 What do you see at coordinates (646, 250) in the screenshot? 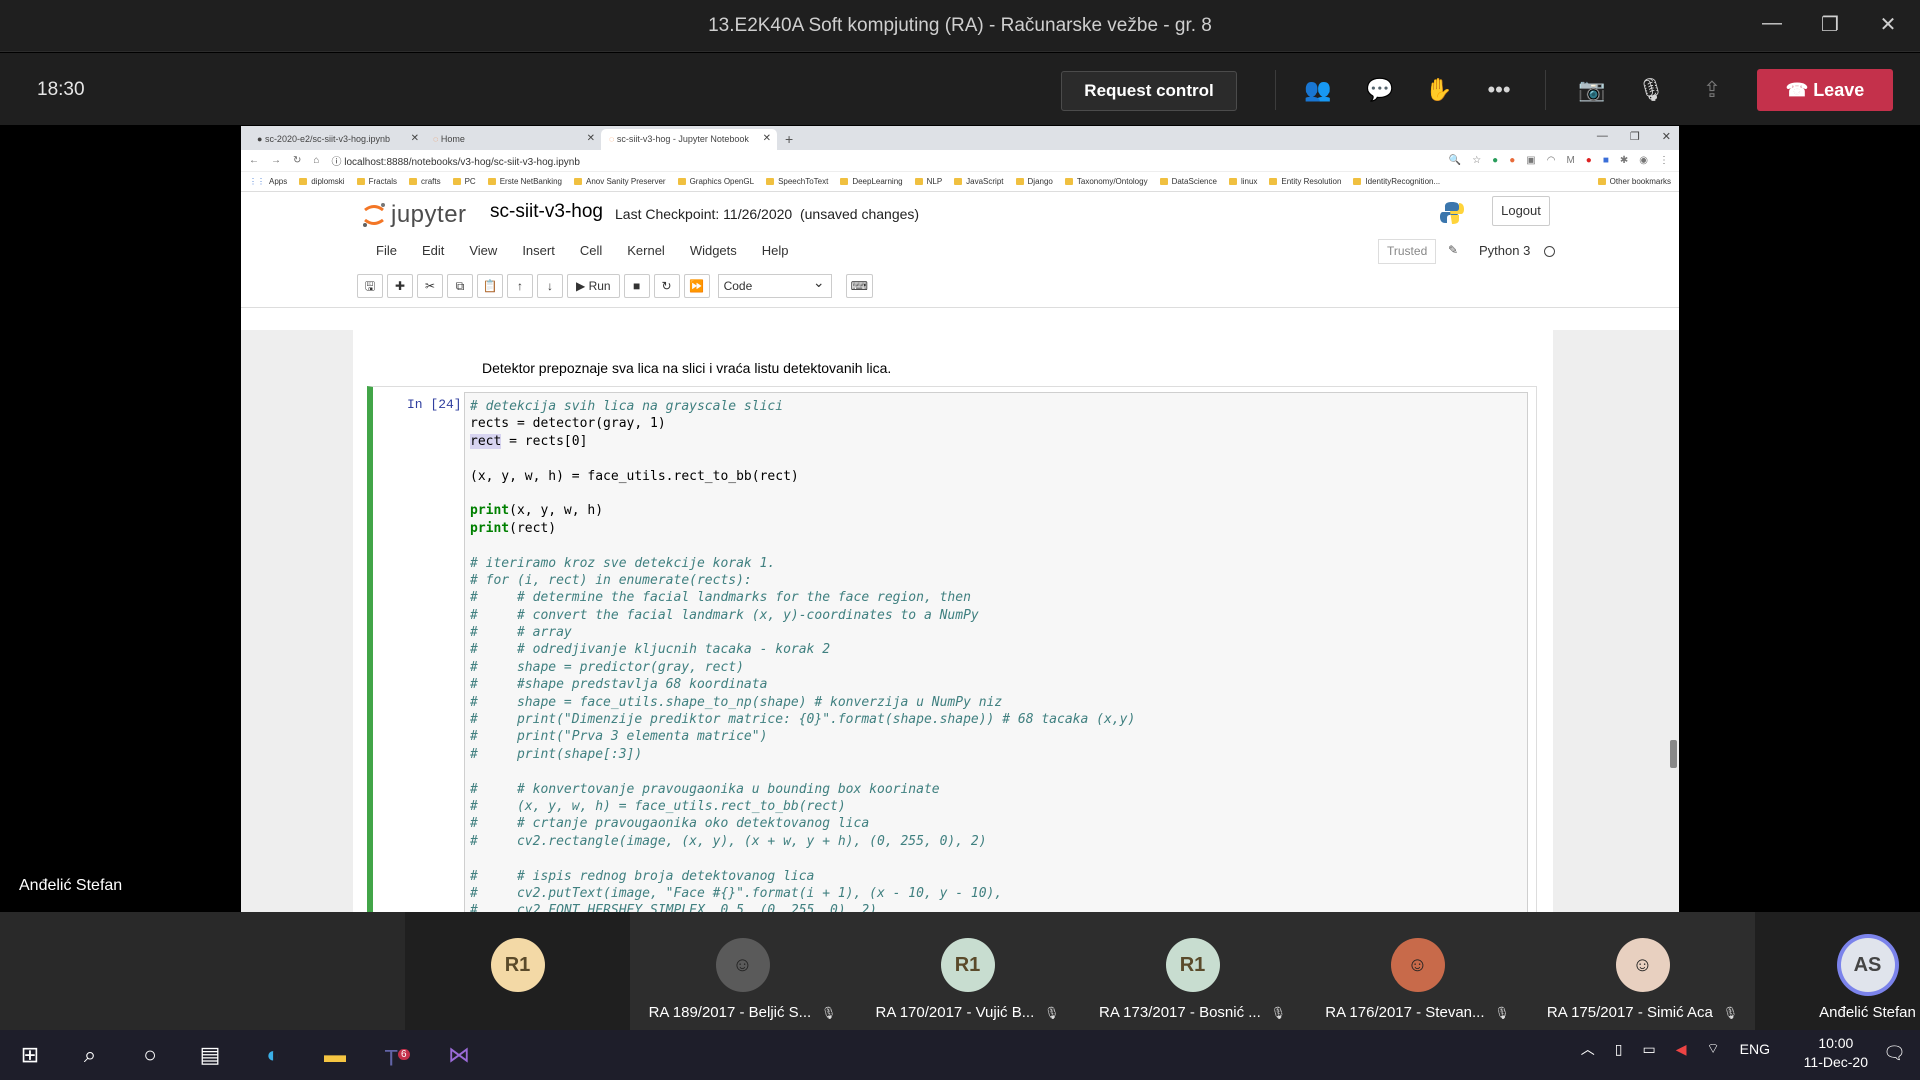
I see `menu-kernel: Kernel` at bounding box center [646, 250].